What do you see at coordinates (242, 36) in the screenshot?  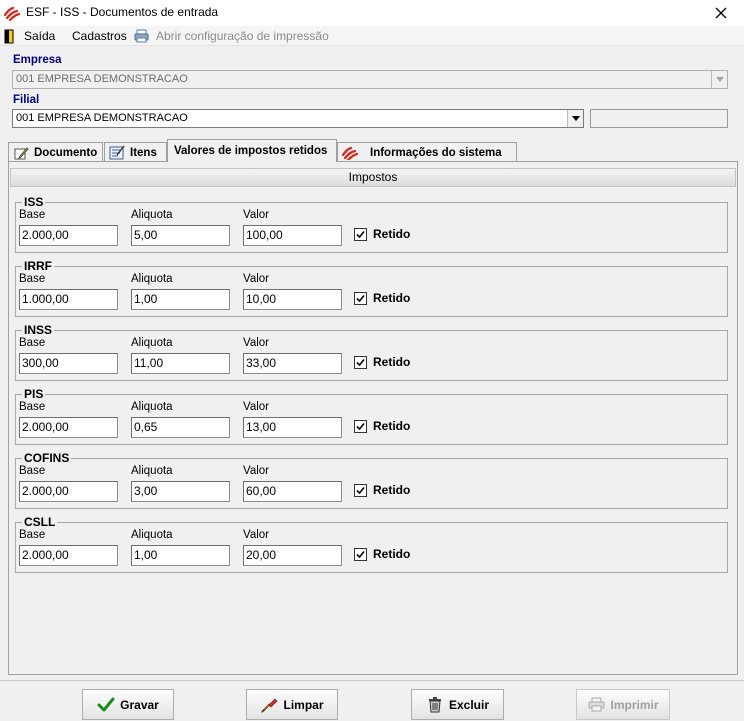 I see `menu-print-config-label: Abrir configuração de impressão` at bounding box center [242, 36].